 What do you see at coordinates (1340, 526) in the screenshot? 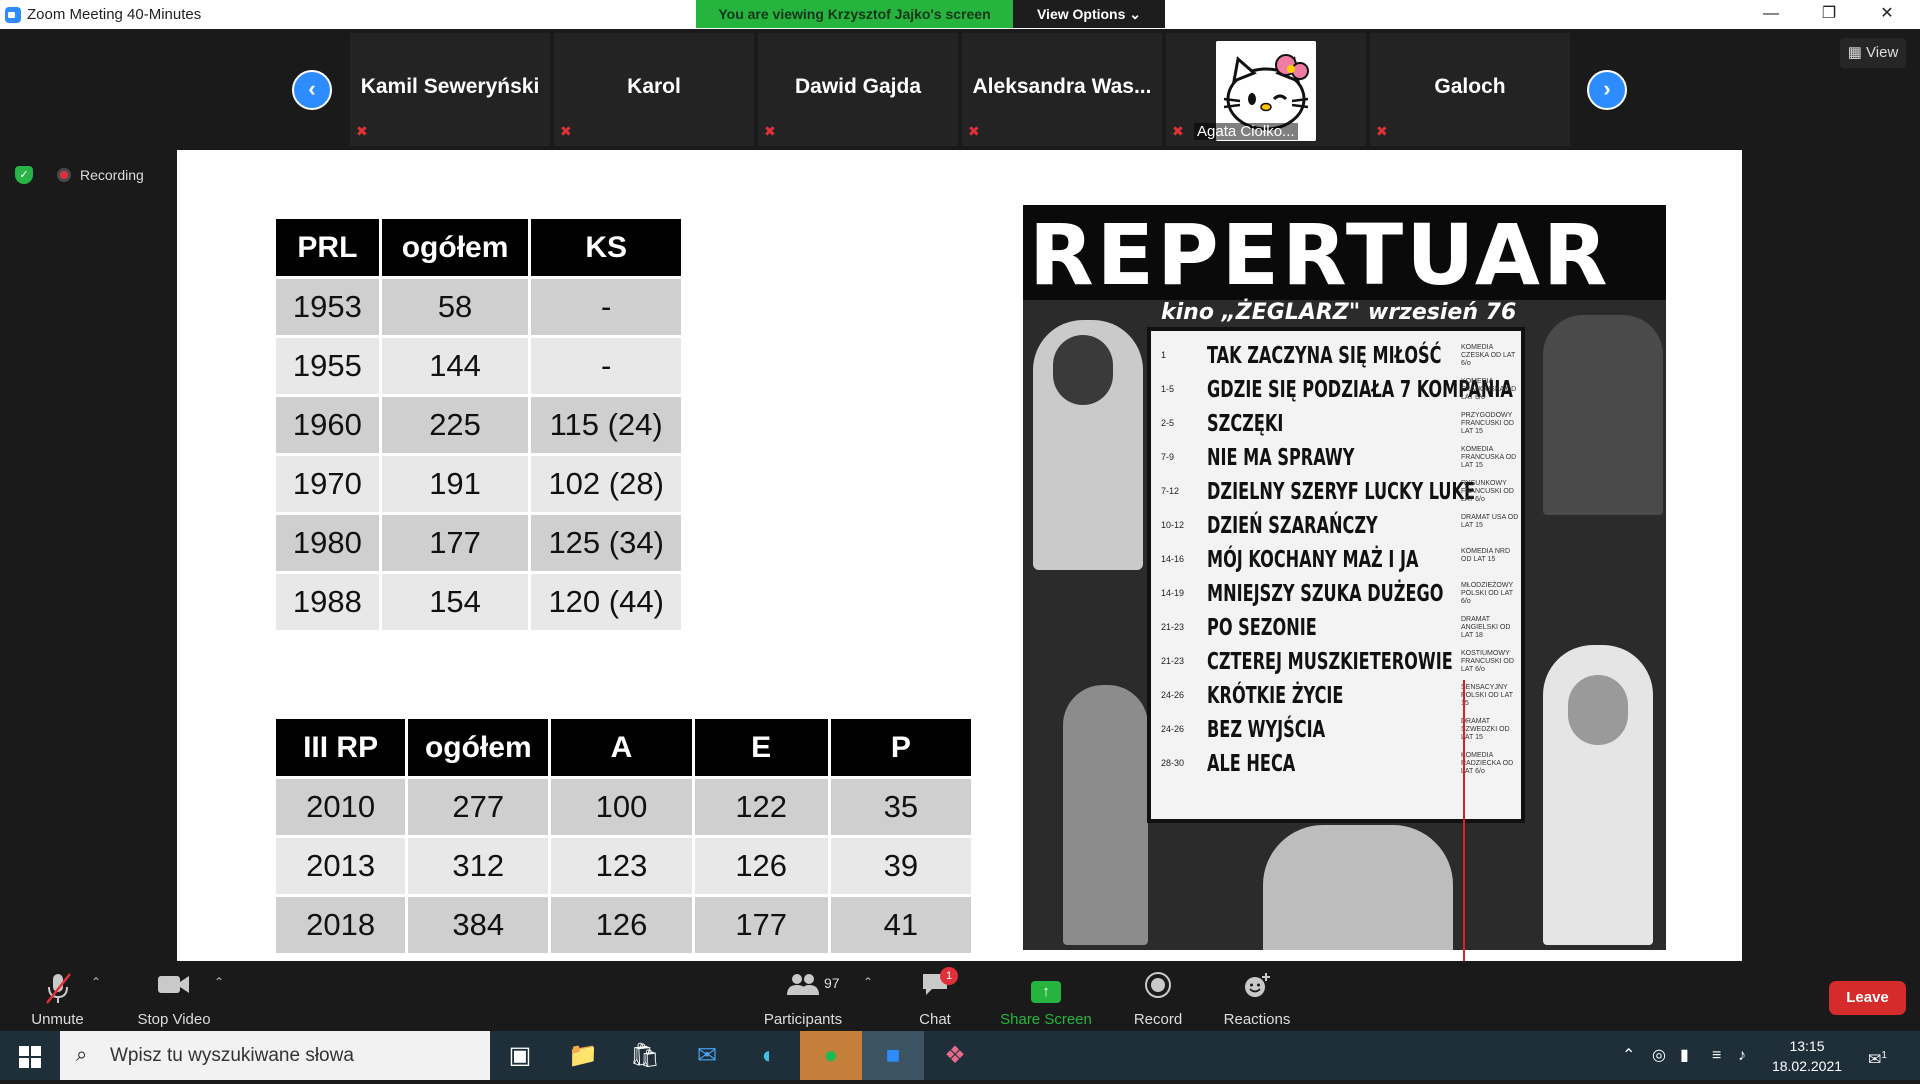
I see `film-row: 10-12 DZIEŃ SZARAŃCZY DRAMAT USA OD LAT 15` at bounding box center [1340, 526].